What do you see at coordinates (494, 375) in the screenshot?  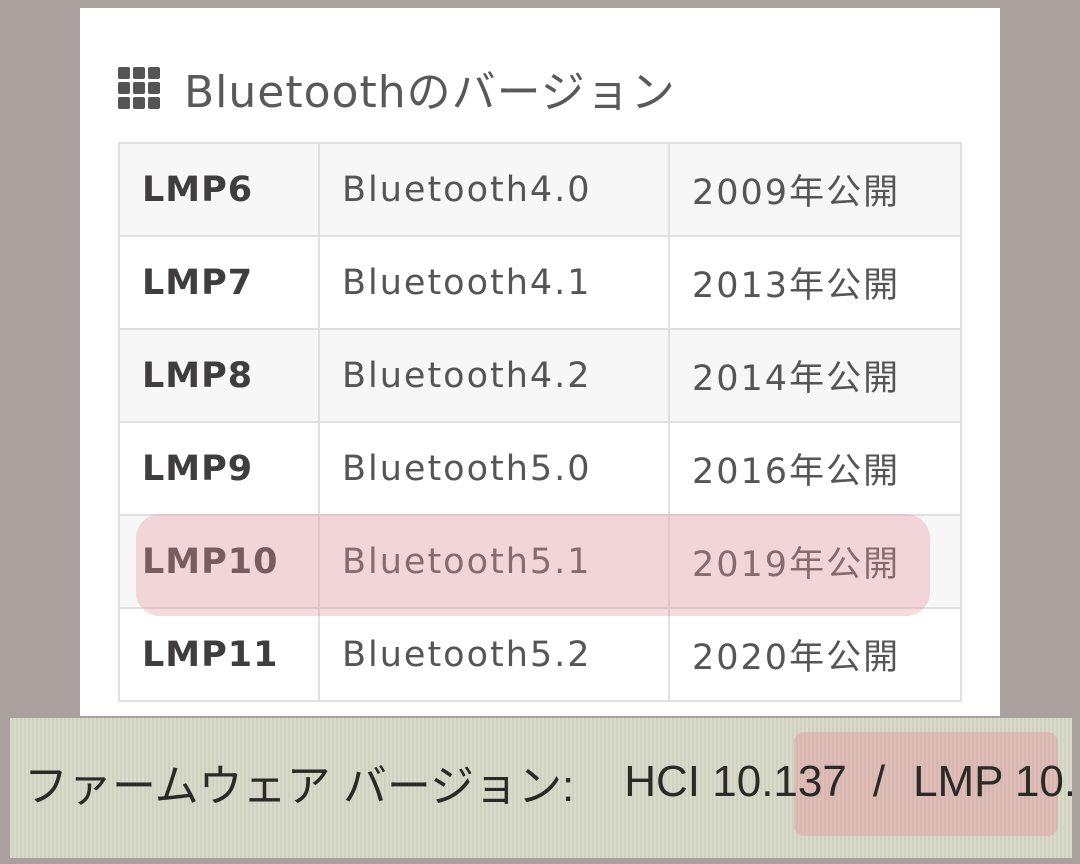 I see `bluetooth-version-cell: Bluetooth4.2` at bounding box center [494, 375].